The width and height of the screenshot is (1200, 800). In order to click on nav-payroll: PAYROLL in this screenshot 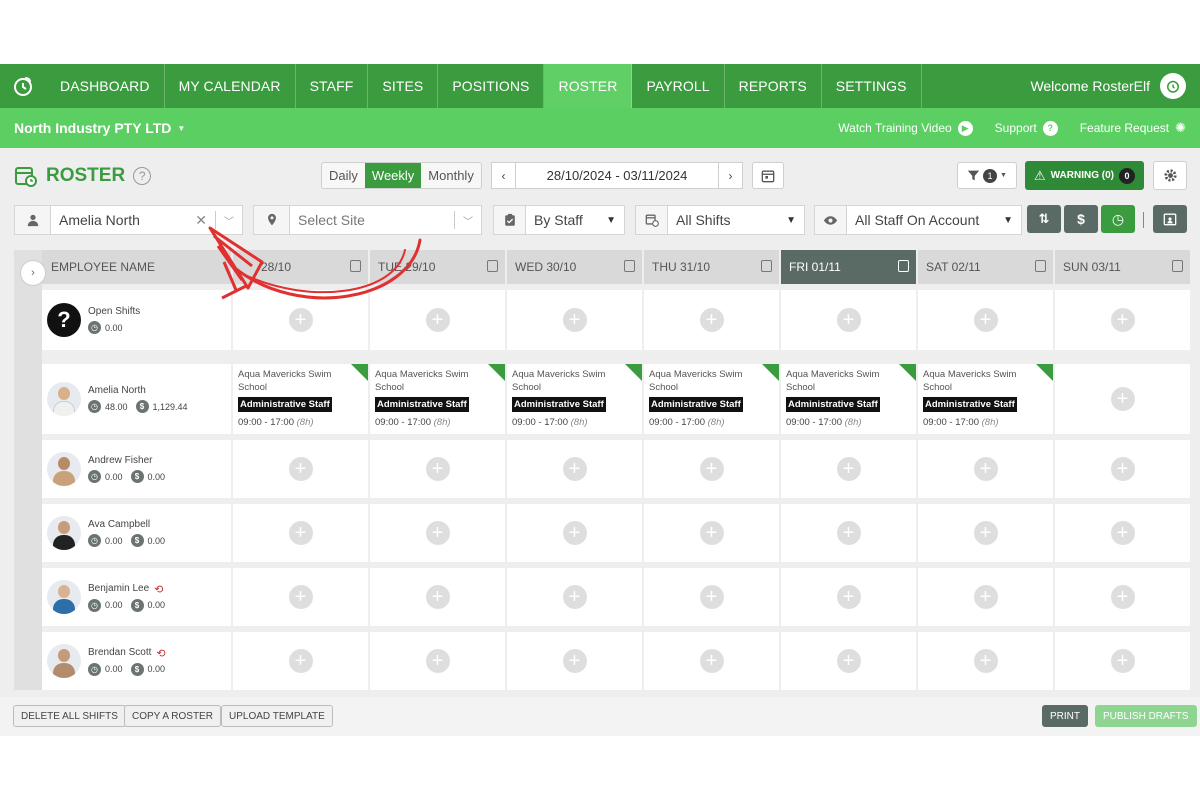, I will do `click(678, 86)`.